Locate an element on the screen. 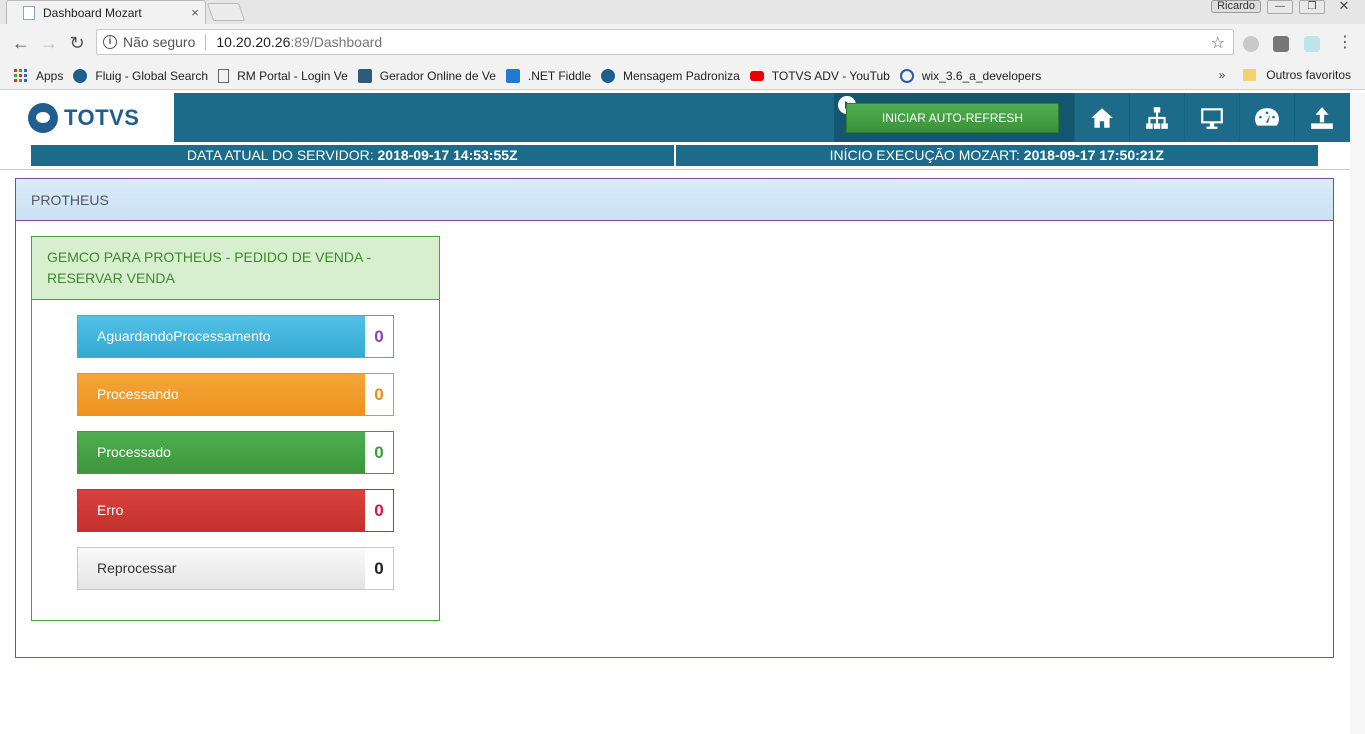 The height and width of the screenshot is (734, 1365). bookmark-label: .NET Fiddle is located at coordinates (559, 75).